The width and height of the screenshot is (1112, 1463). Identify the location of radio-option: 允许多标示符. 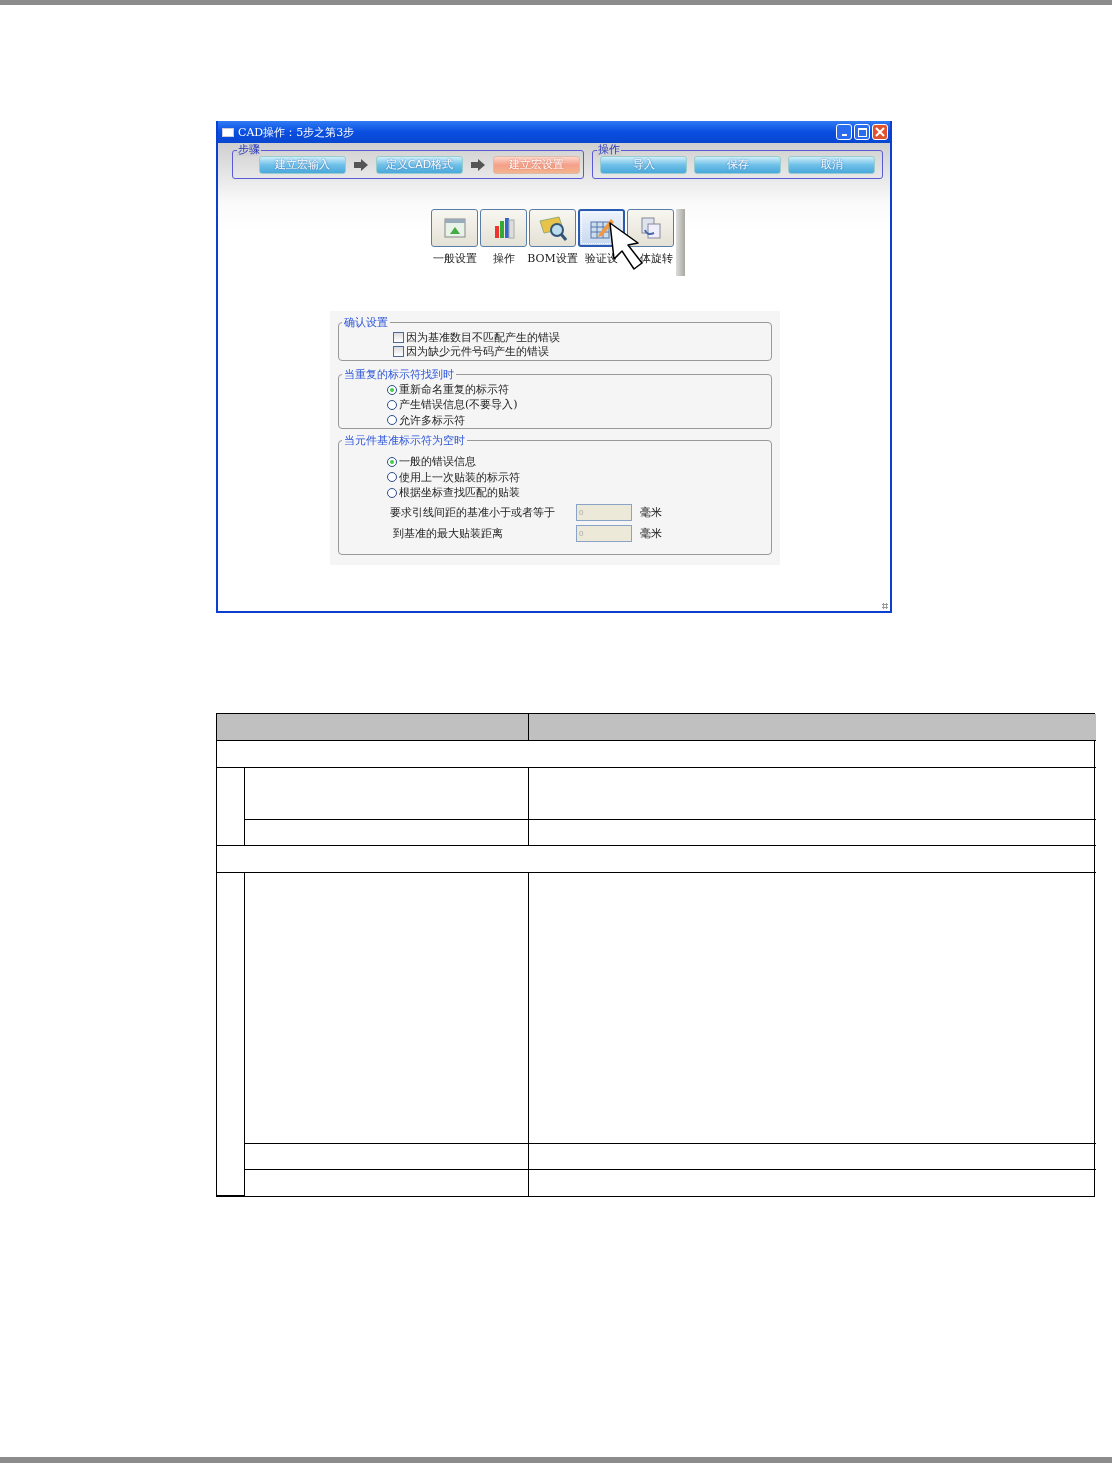
(579, 420).